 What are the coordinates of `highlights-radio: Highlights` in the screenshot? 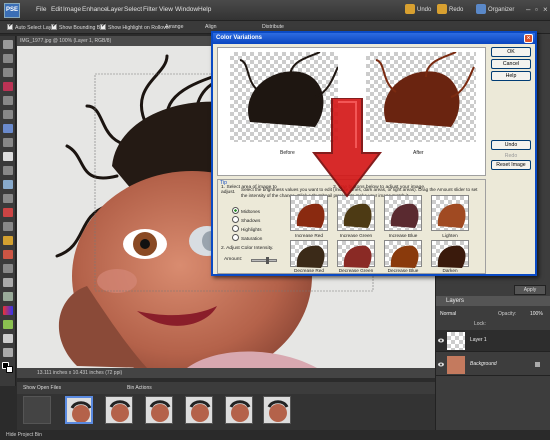 It's located at (247, 228).